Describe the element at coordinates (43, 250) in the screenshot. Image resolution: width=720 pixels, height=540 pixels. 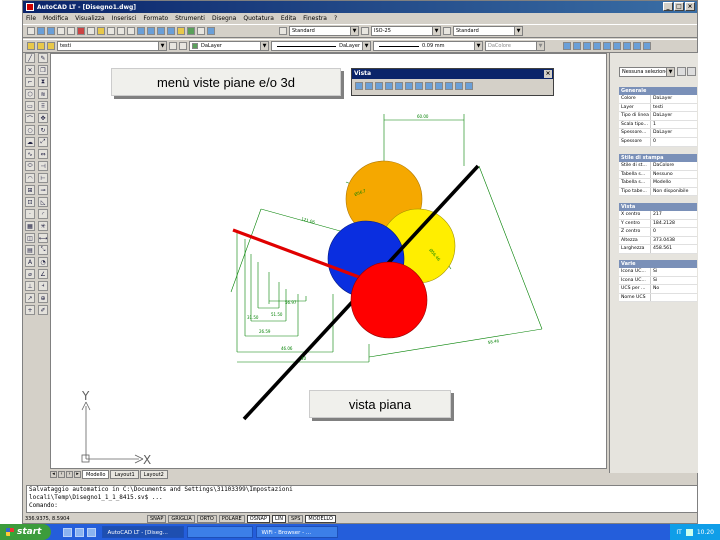
I see `dim-aligned-icon: ⤡` at that location.